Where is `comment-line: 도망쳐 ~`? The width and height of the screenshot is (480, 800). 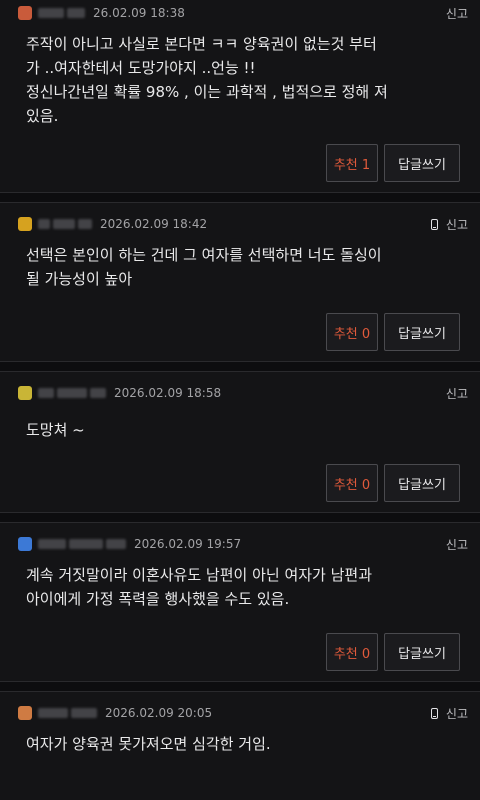 comment-line: 도망쳐 ~ is located at coordinates (55, 430).